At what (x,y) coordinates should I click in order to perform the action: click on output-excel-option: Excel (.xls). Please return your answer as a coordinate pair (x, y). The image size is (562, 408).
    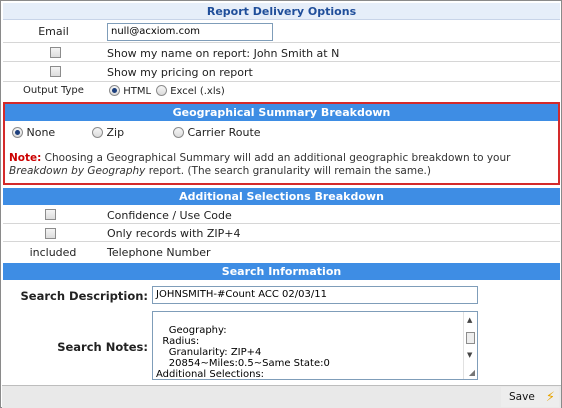
    Looking at the image, I should click on (190, 91).